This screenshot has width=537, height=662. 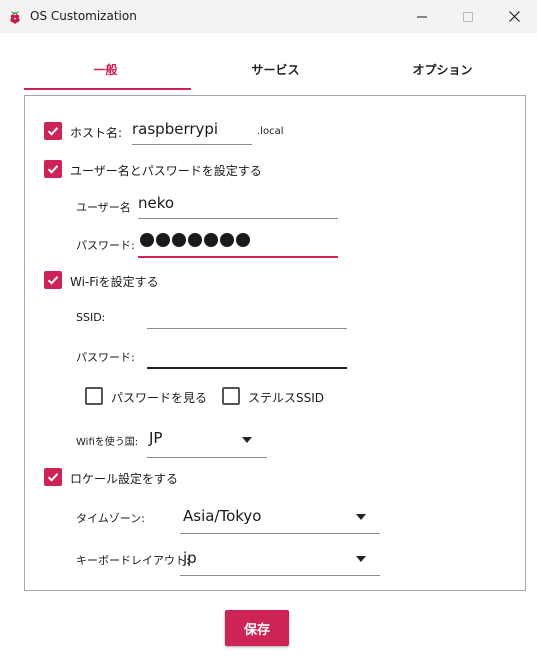 I want to click on password-input, so click(x=195, y=240).